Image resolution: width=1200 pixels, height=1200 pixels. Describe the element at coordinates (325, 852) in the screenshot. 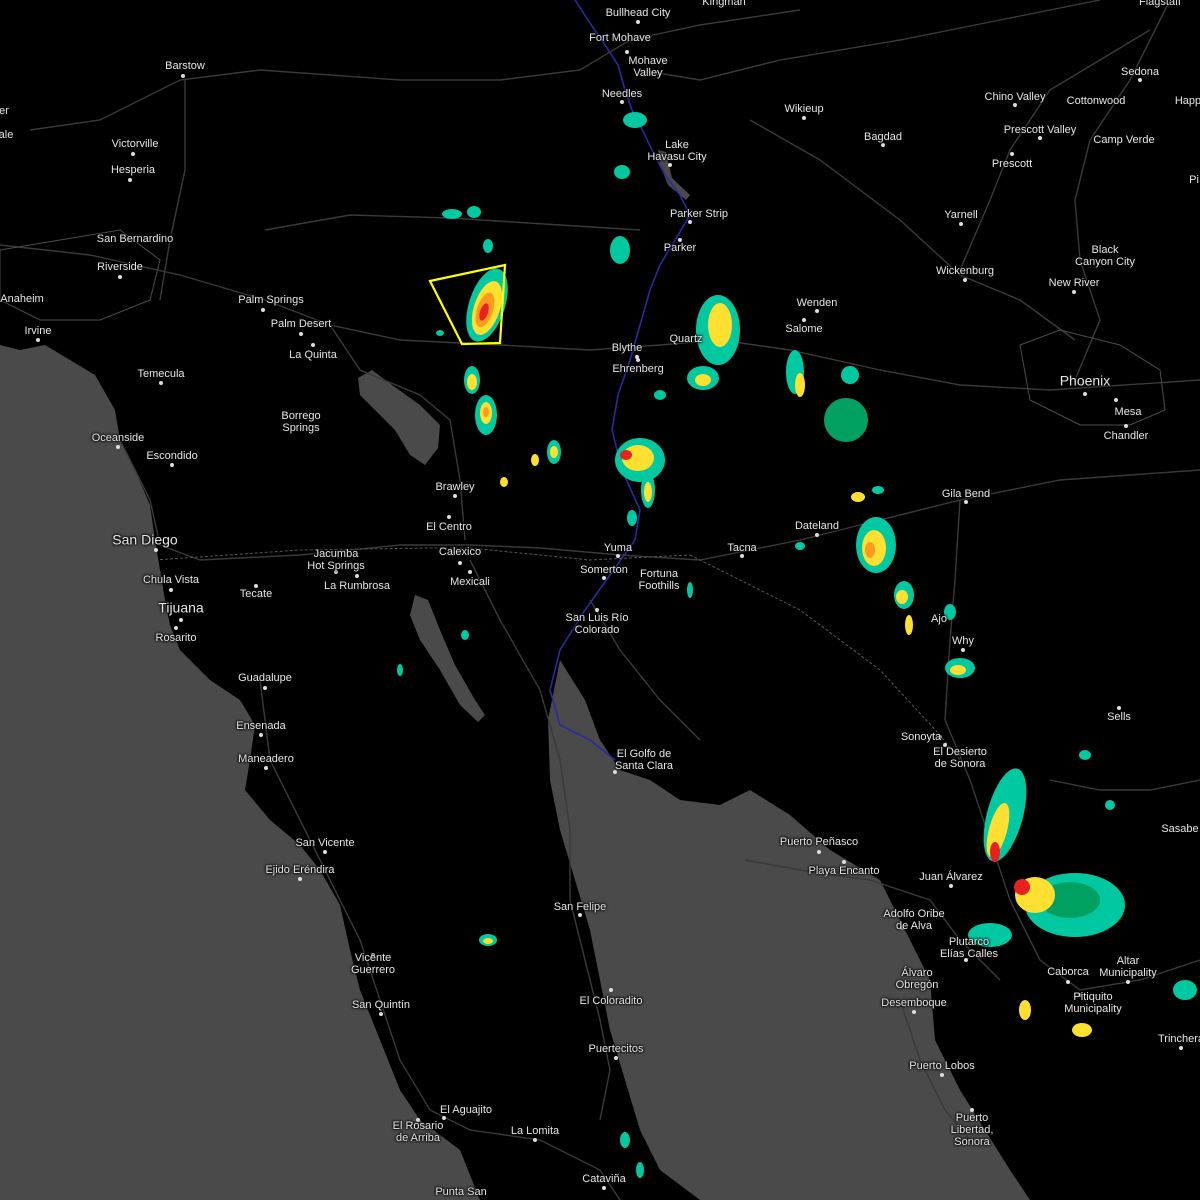

I see `san-vicente-marker` at that location.